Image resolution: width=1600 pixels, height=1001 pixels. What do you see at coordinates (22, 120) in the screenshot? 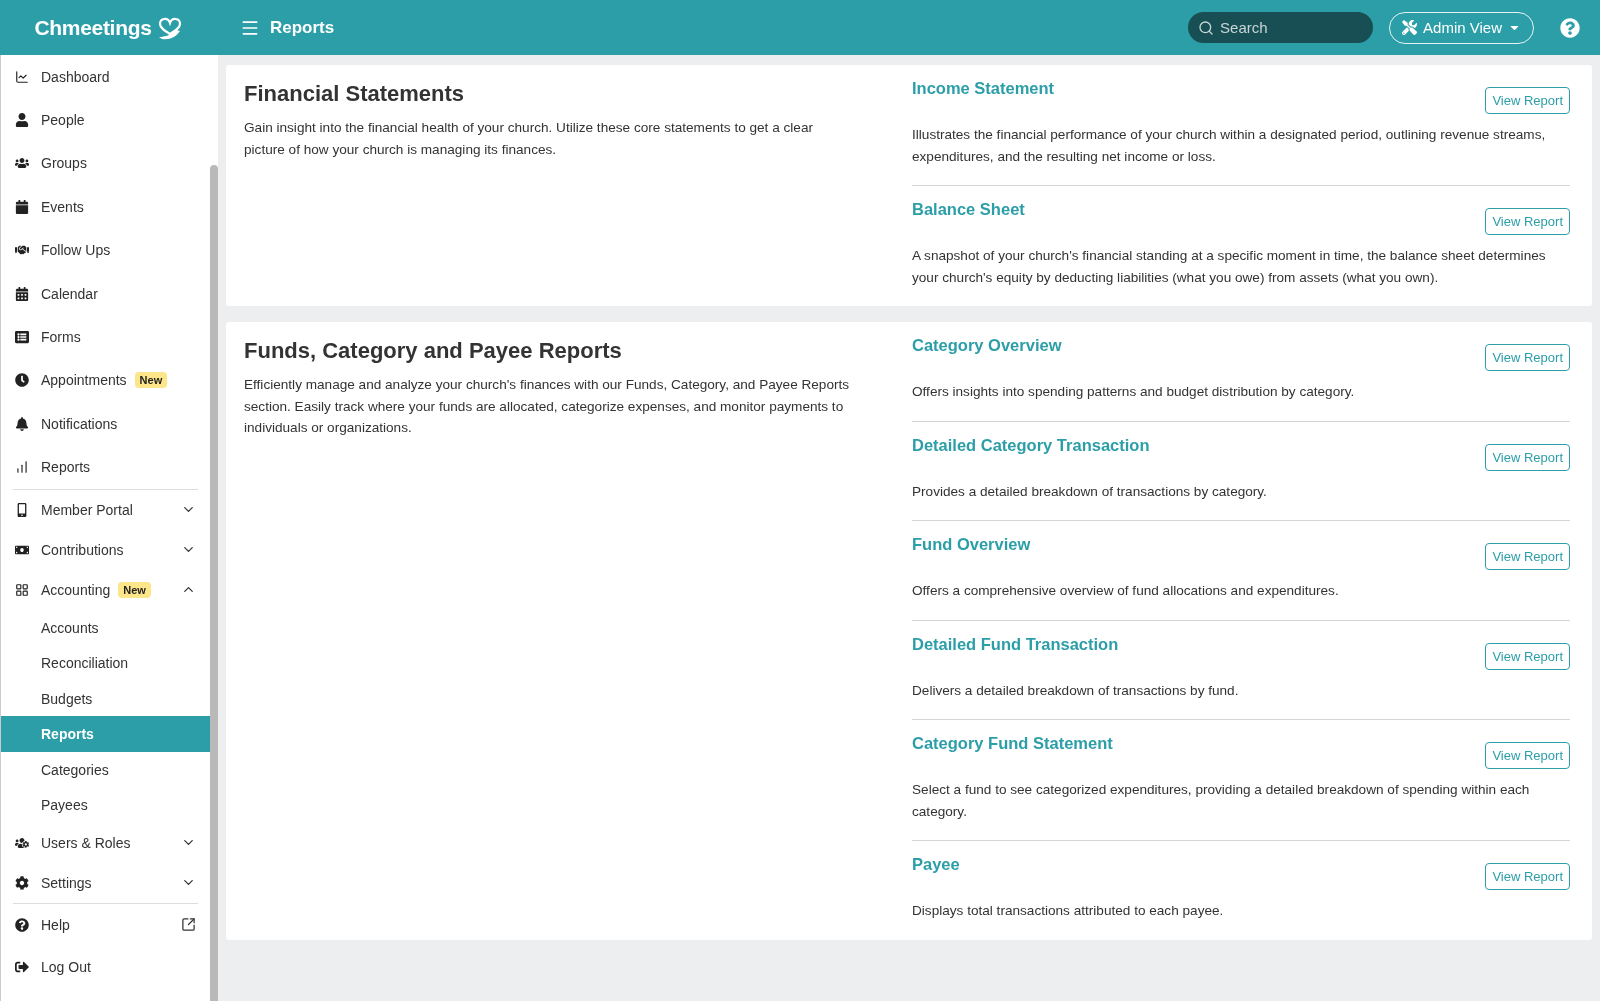
I see `person-icon` at bounding box center [22, 120].